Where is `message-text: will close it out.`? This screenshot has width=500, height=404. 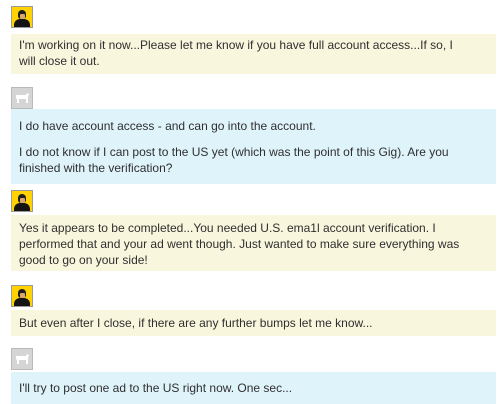 message-text: will close it out. is located at coordinates (59, 61).